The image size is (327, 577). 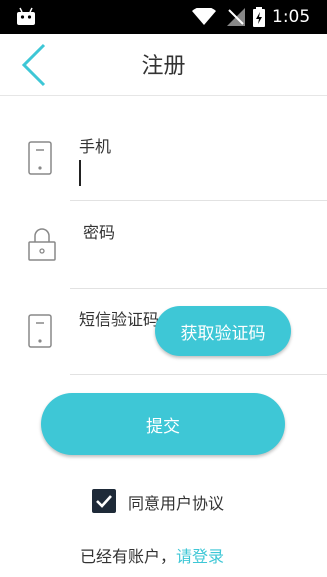 I want to click on page-title: 注册, so click(x=163, y=66).